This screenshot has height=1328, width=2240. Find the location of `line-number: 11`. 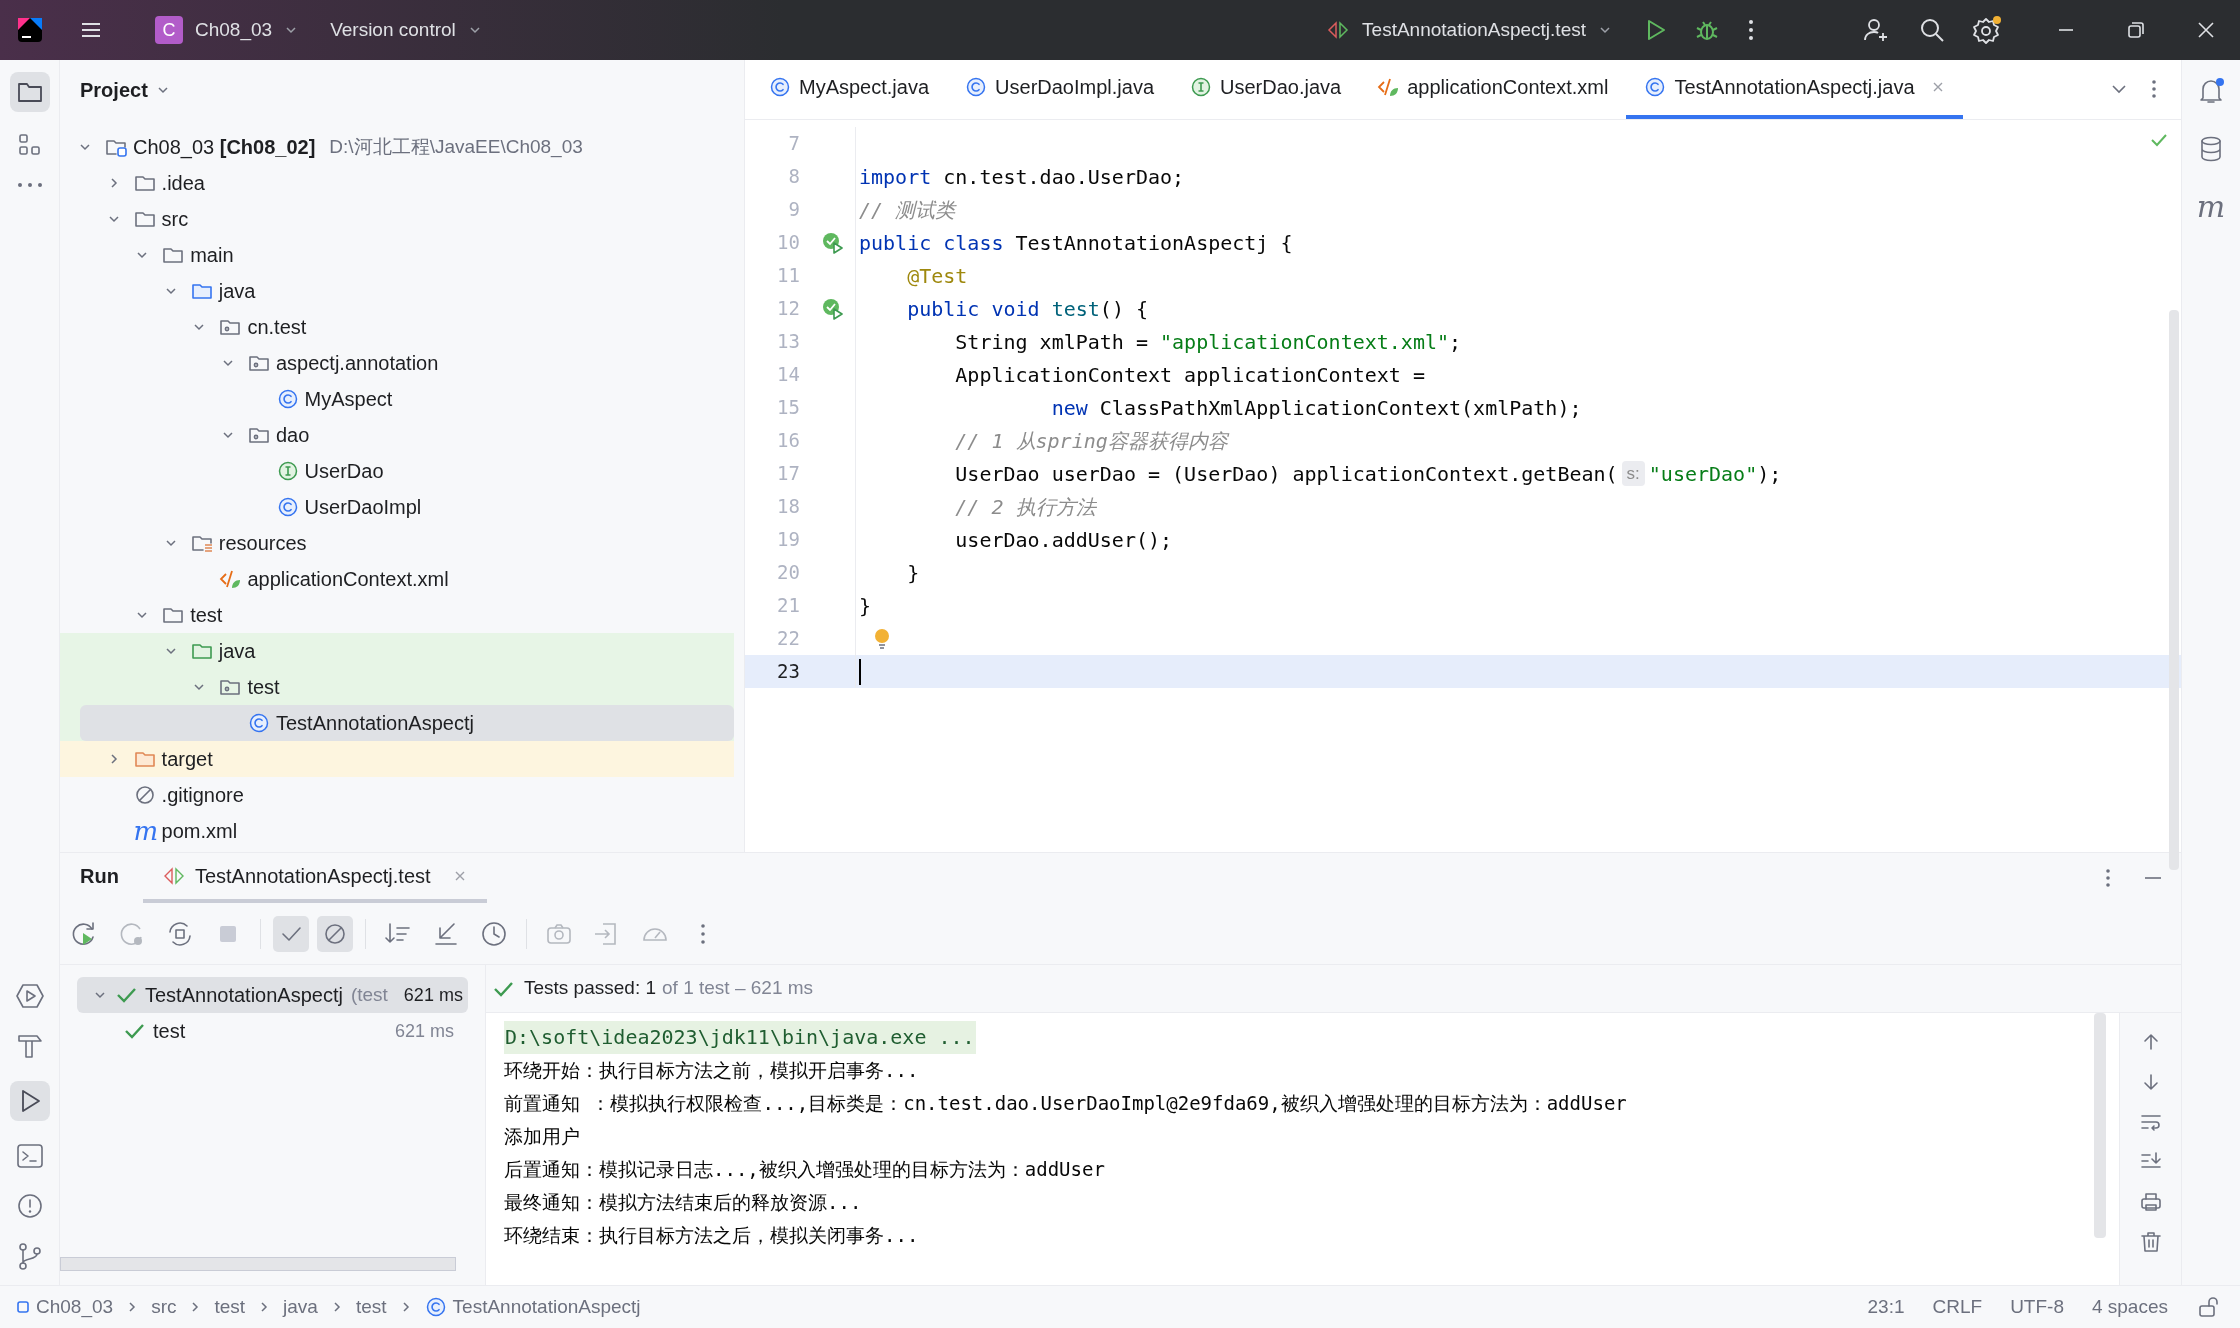

line-number: 11 is located at coordinates (788, 276).